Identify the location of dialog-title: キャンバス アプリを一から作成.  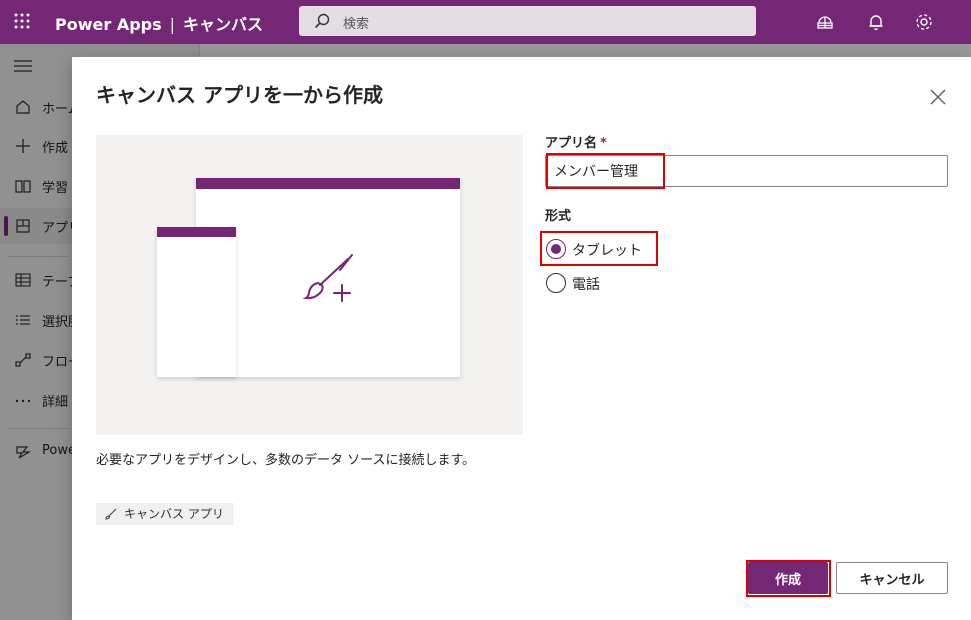
(239, 95).